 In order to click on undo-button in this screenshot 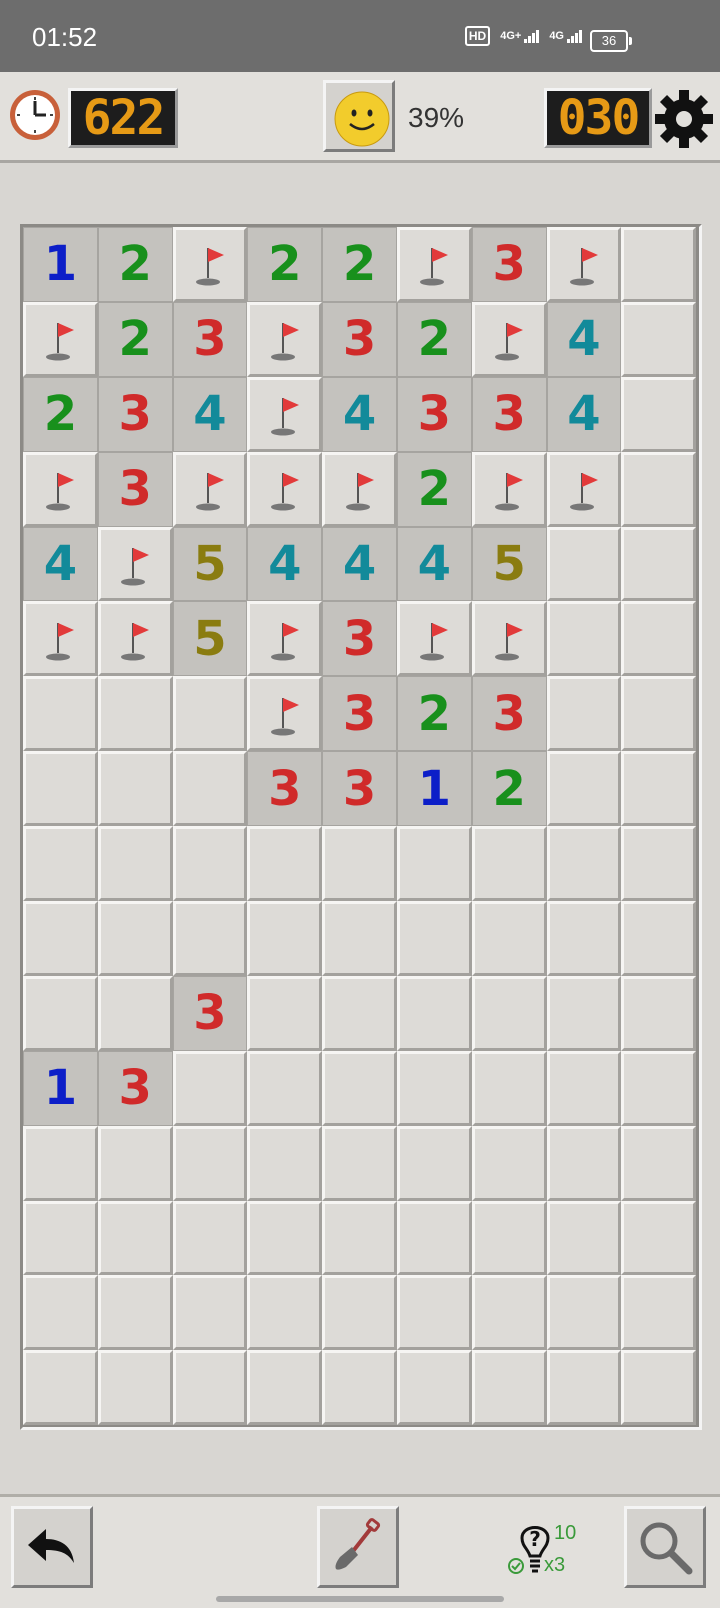, I will do `click(52, 1547)`.